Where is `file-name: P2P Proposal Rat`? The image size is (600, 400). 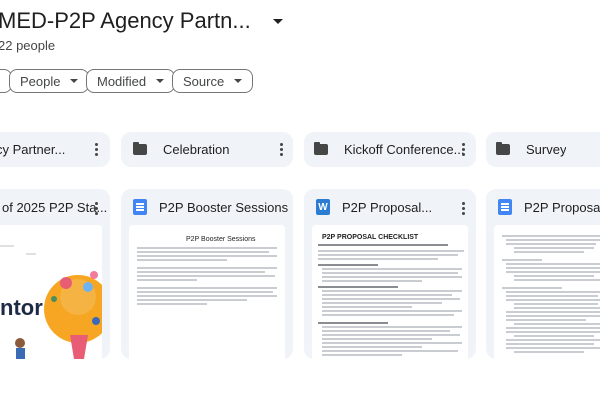 file-name: P2P Proposal Rat is located at coordinates (562, 207).